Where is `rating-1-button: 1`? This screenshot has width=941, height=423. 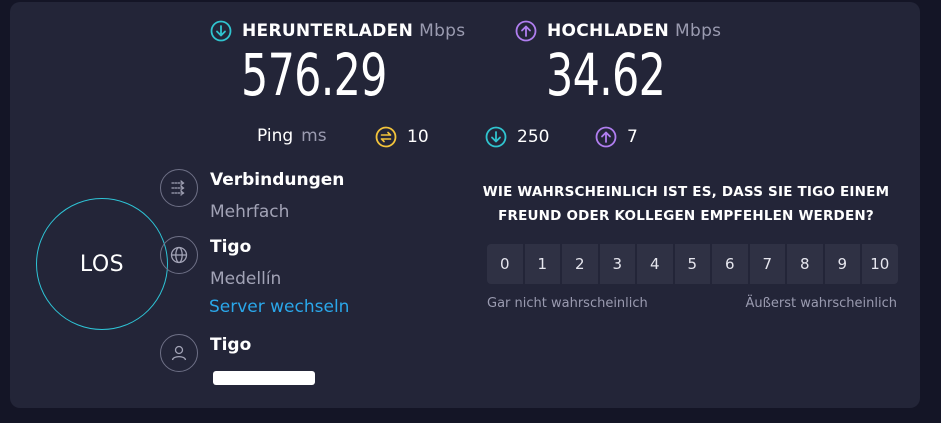 rating-1-button: 1 is located at coordinates (542, 264).